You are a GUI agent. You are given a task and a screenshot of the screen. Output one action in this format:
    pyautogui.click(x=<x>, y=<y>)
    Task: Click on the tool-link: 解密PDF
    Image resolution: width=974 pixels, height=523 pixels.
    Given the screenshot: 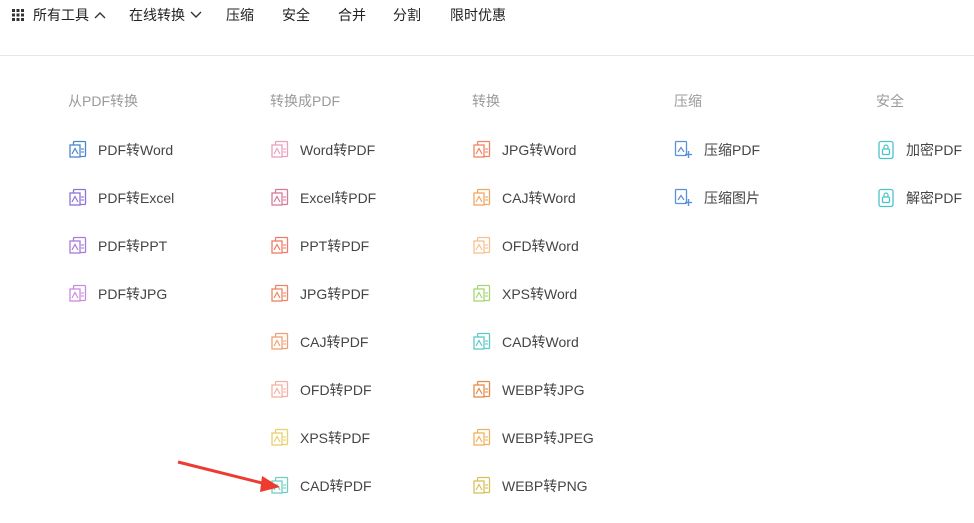 What is the action you would take?
    pyautogui.click(x=919, y=198)
    